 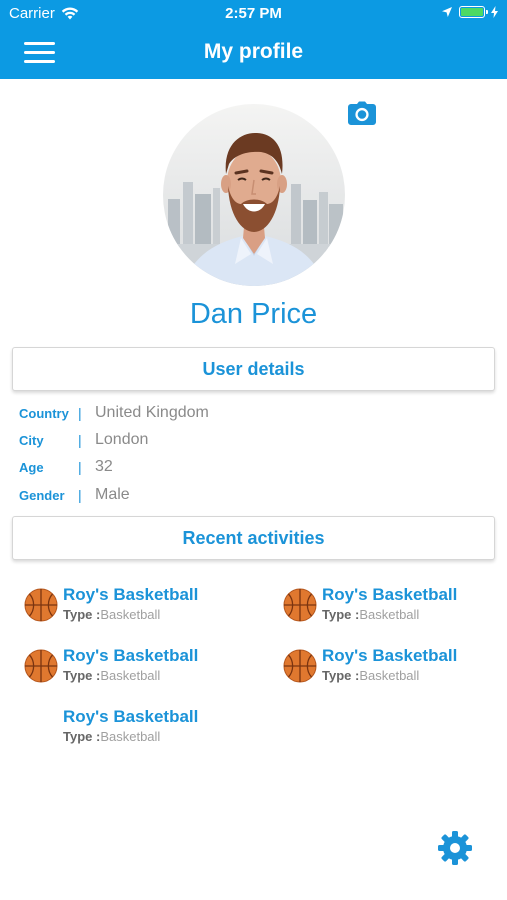 What do you see at coordinates (494, 12) in the screenshot?
I see `charging-bolt-icon` at bounding box center [494, 12].